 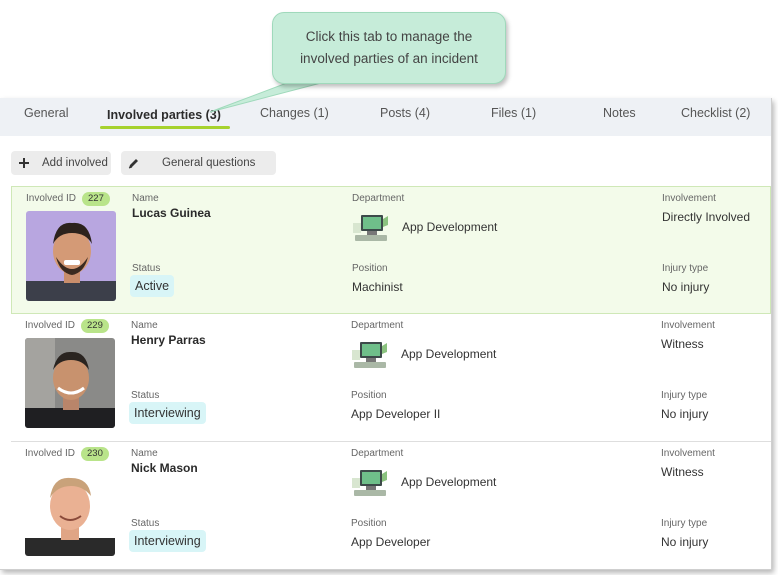 What do you see at coordinates (391, 542) in the screenshot?
I see `party-position: App Developer` at bounding box center [391, 542].